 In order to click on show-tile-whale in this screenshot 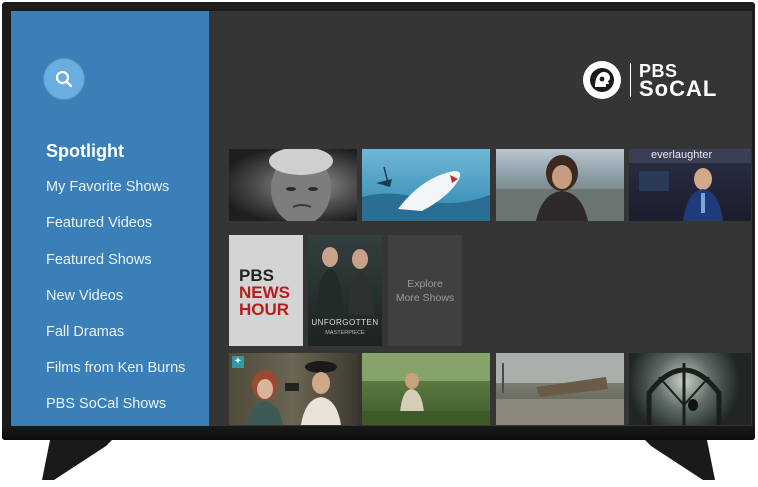, I will do `click(426, 185)`.